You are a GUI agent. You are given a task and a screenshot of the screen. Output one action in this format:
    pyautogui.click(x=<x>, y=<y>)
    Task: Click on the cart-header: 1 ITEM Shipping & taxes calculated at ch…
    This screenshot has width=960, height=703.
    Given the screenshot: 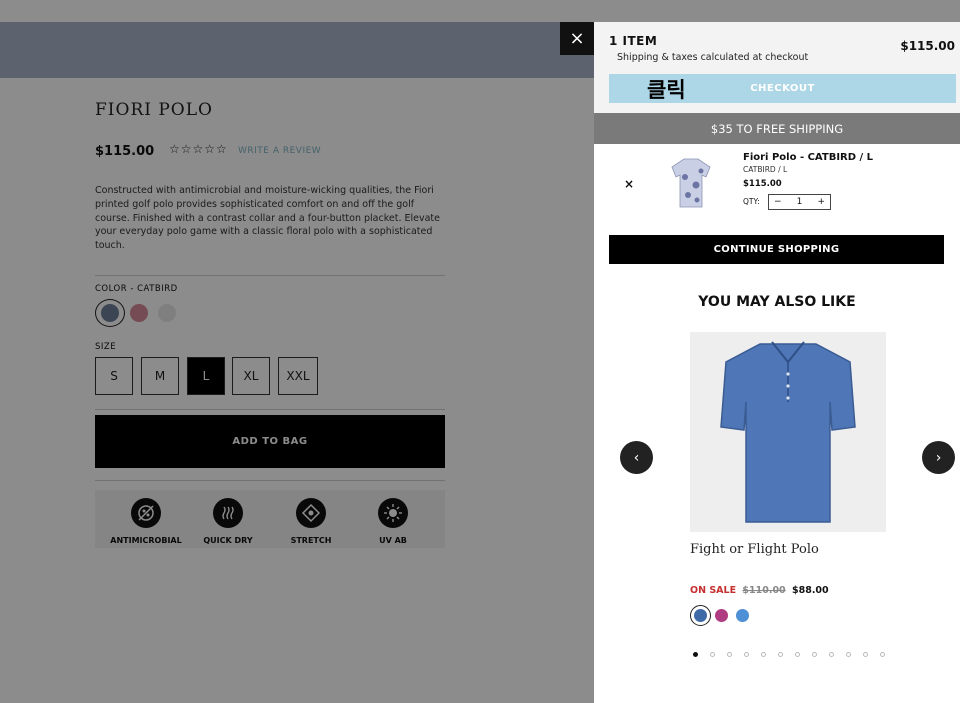 What is the action you would take?
    pyautogui.click(x=777, y=67)
    